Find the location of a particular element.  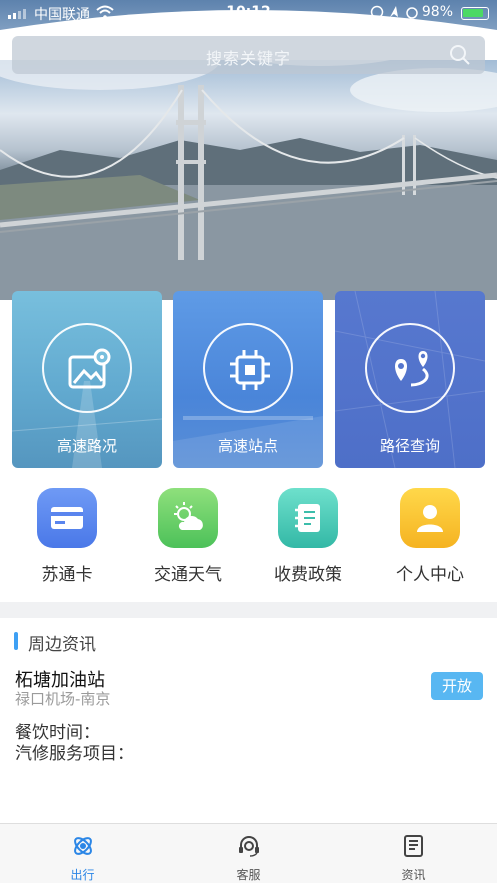

person-icon-bg is located at coordinates (430, 518).